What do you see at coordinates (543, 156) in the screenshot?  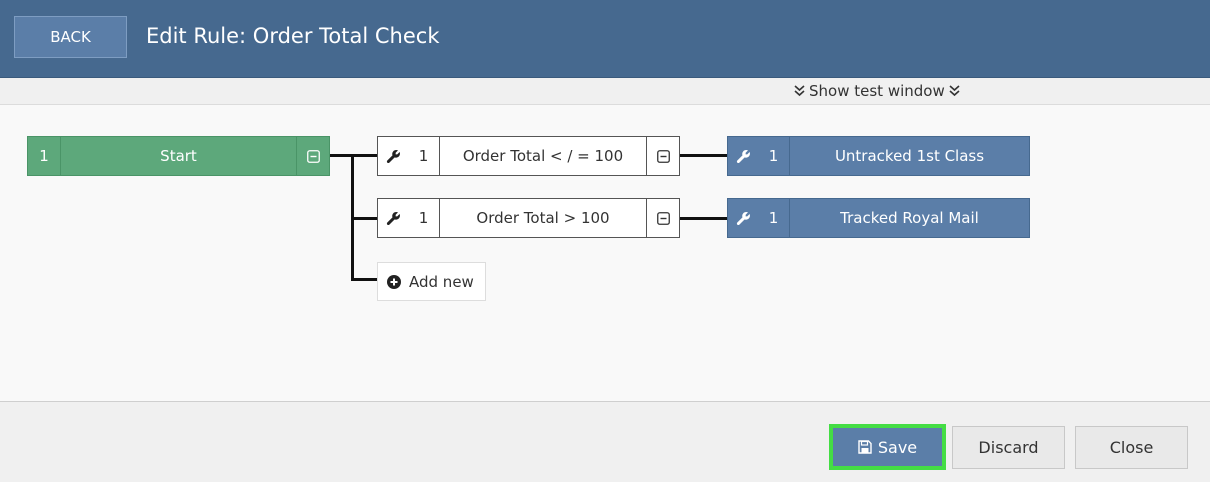 I see `condition-label: Order Total < / = 100` at bounding box center [543, 156].